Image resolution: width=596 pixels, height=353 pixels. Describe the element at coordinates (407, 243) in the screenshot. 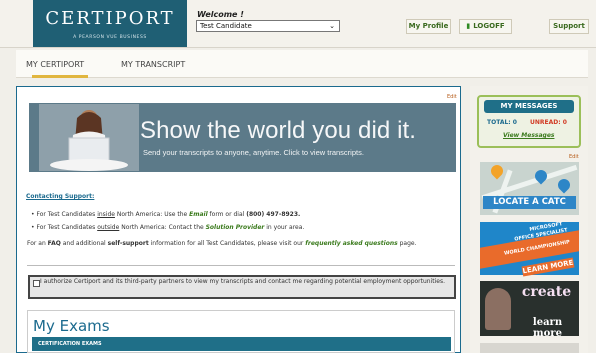

I see `faq-text-part: page.` at that location.